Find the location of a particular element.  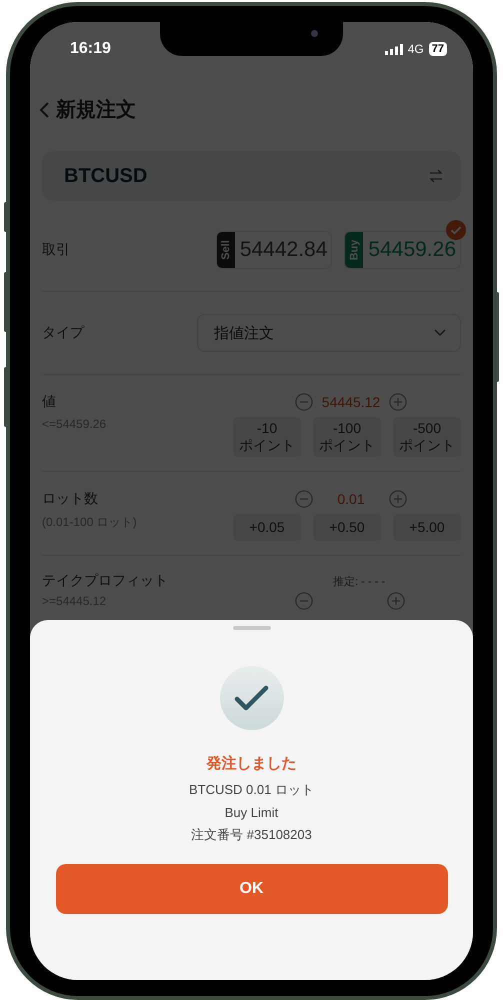

sheet-handle is located at coordinates (251, 628).